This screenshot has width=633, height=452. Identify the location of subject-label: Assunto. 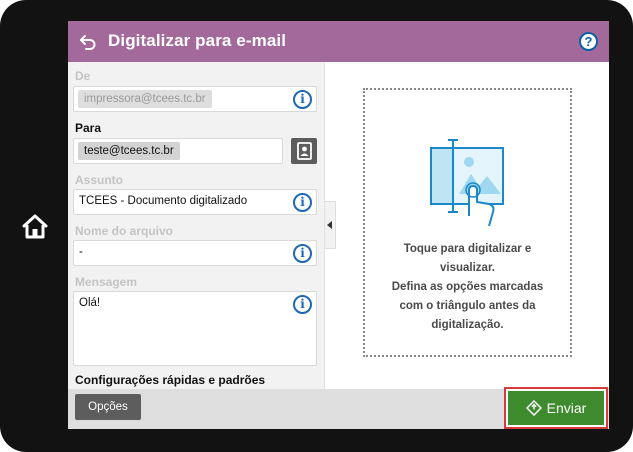
(99, 180).